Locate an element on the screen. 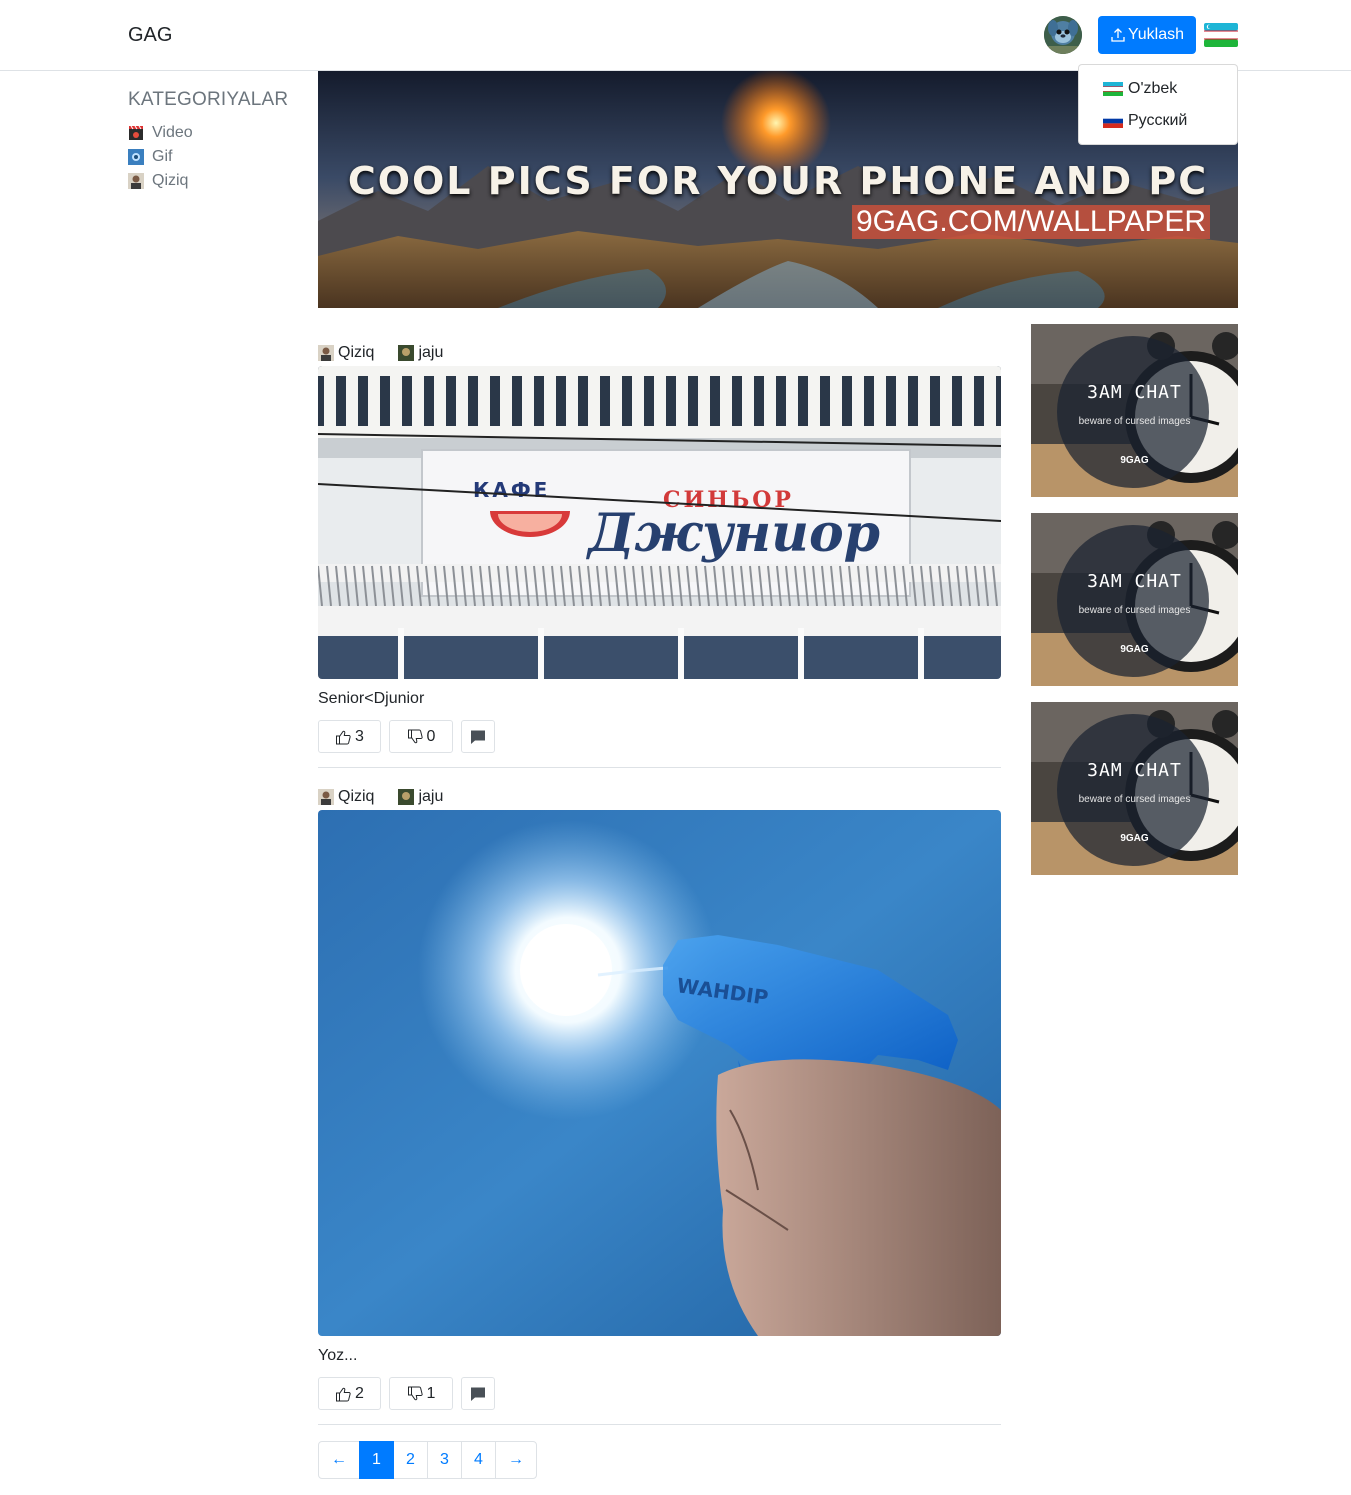  upvote-button: 3 is located at coordinates (349, 736).